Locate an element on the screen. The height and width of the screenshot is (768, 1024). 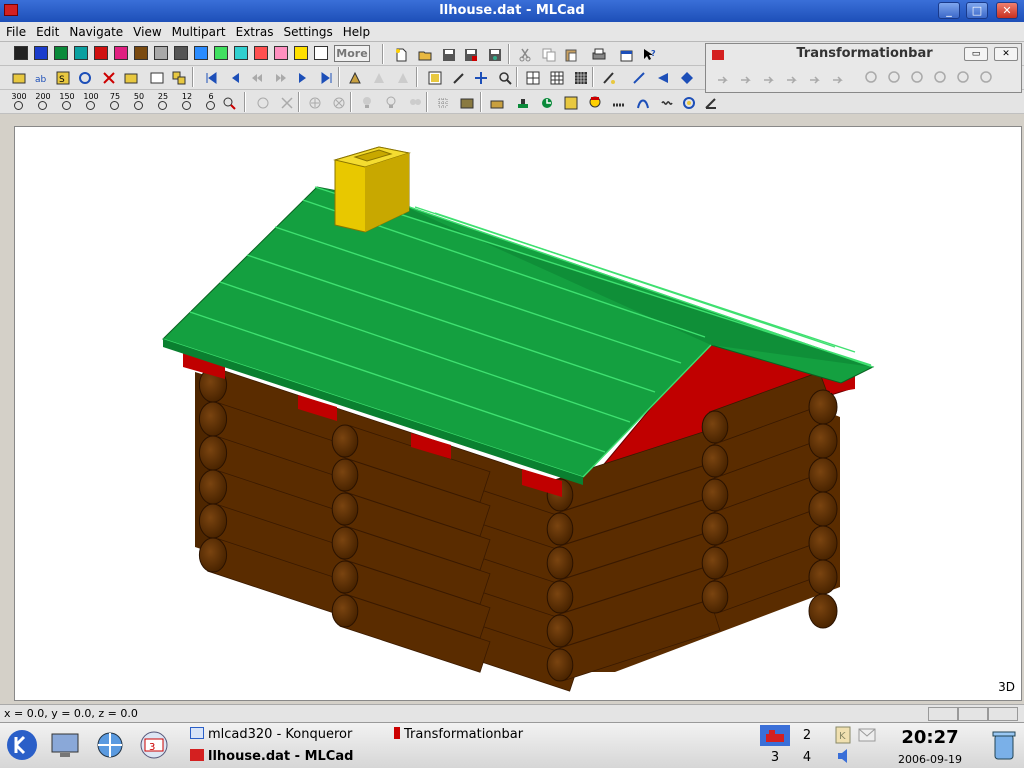
maximize-button: □ is located at coordinates (977, 10).